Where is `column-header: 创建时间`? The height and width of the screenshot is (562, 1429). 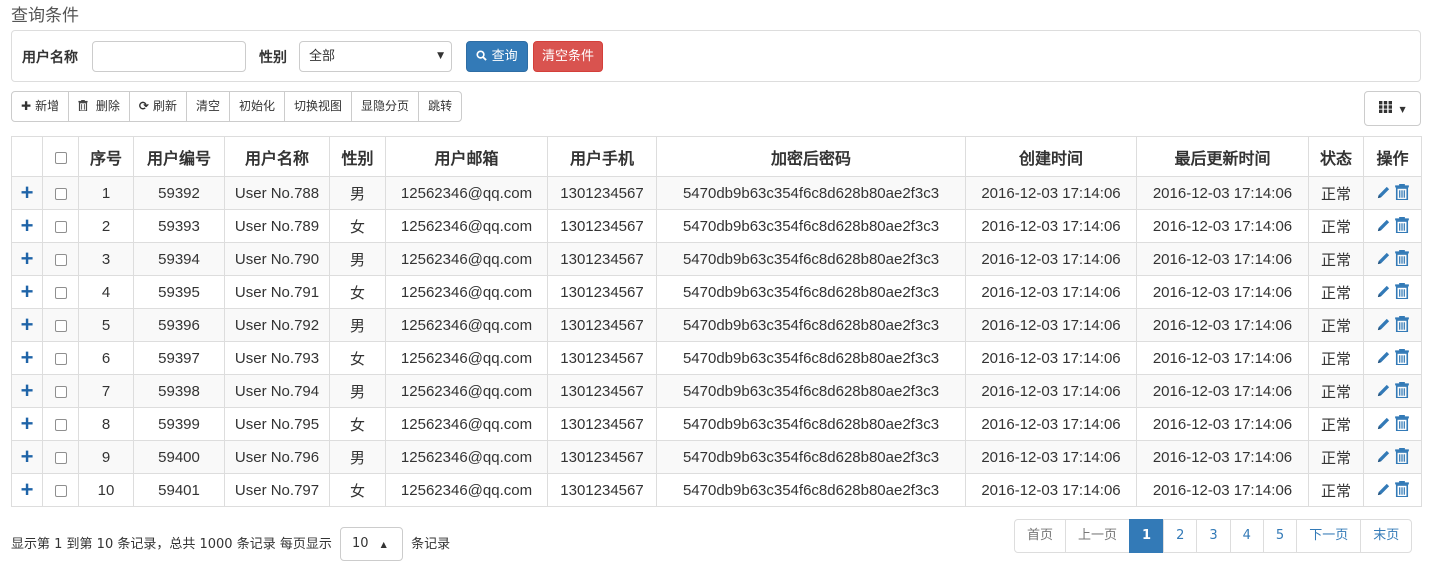 column-header: 创建时间 is located at coordinates (1051, 156).